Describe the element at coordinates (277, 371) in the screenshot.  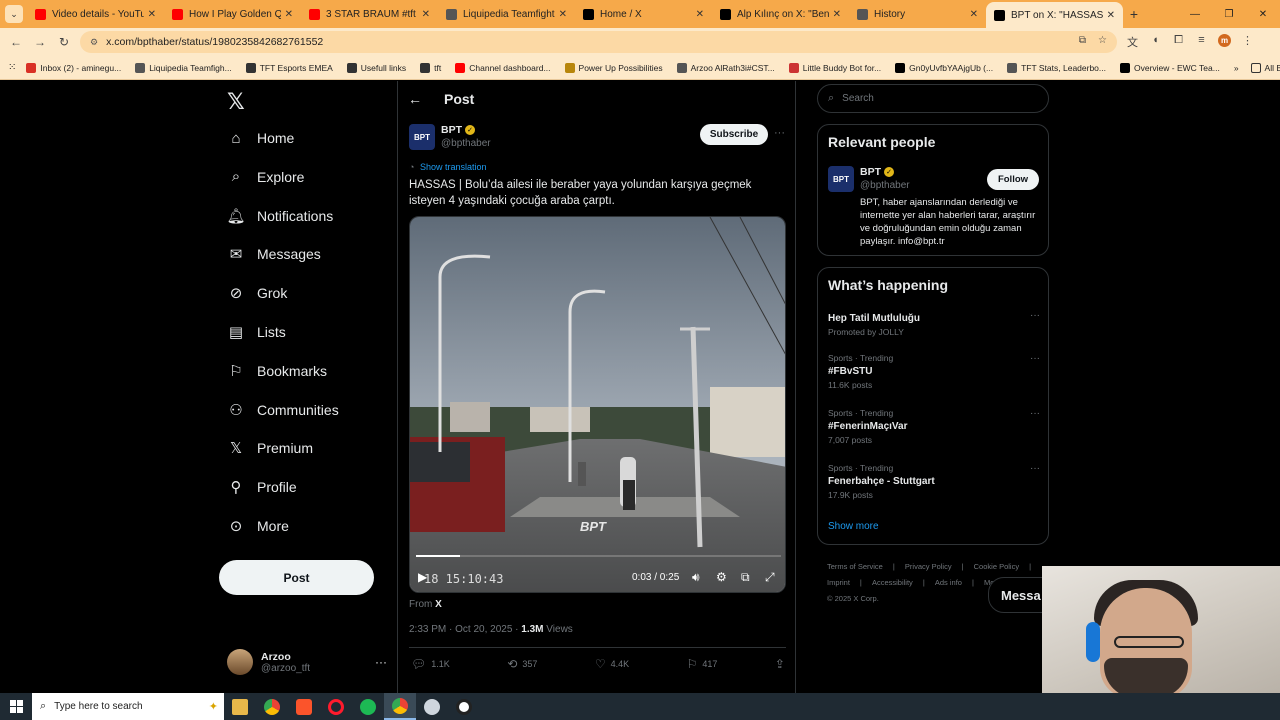
I see `nav-item-bookmarks: ⚐ Bookmarks` at that location.